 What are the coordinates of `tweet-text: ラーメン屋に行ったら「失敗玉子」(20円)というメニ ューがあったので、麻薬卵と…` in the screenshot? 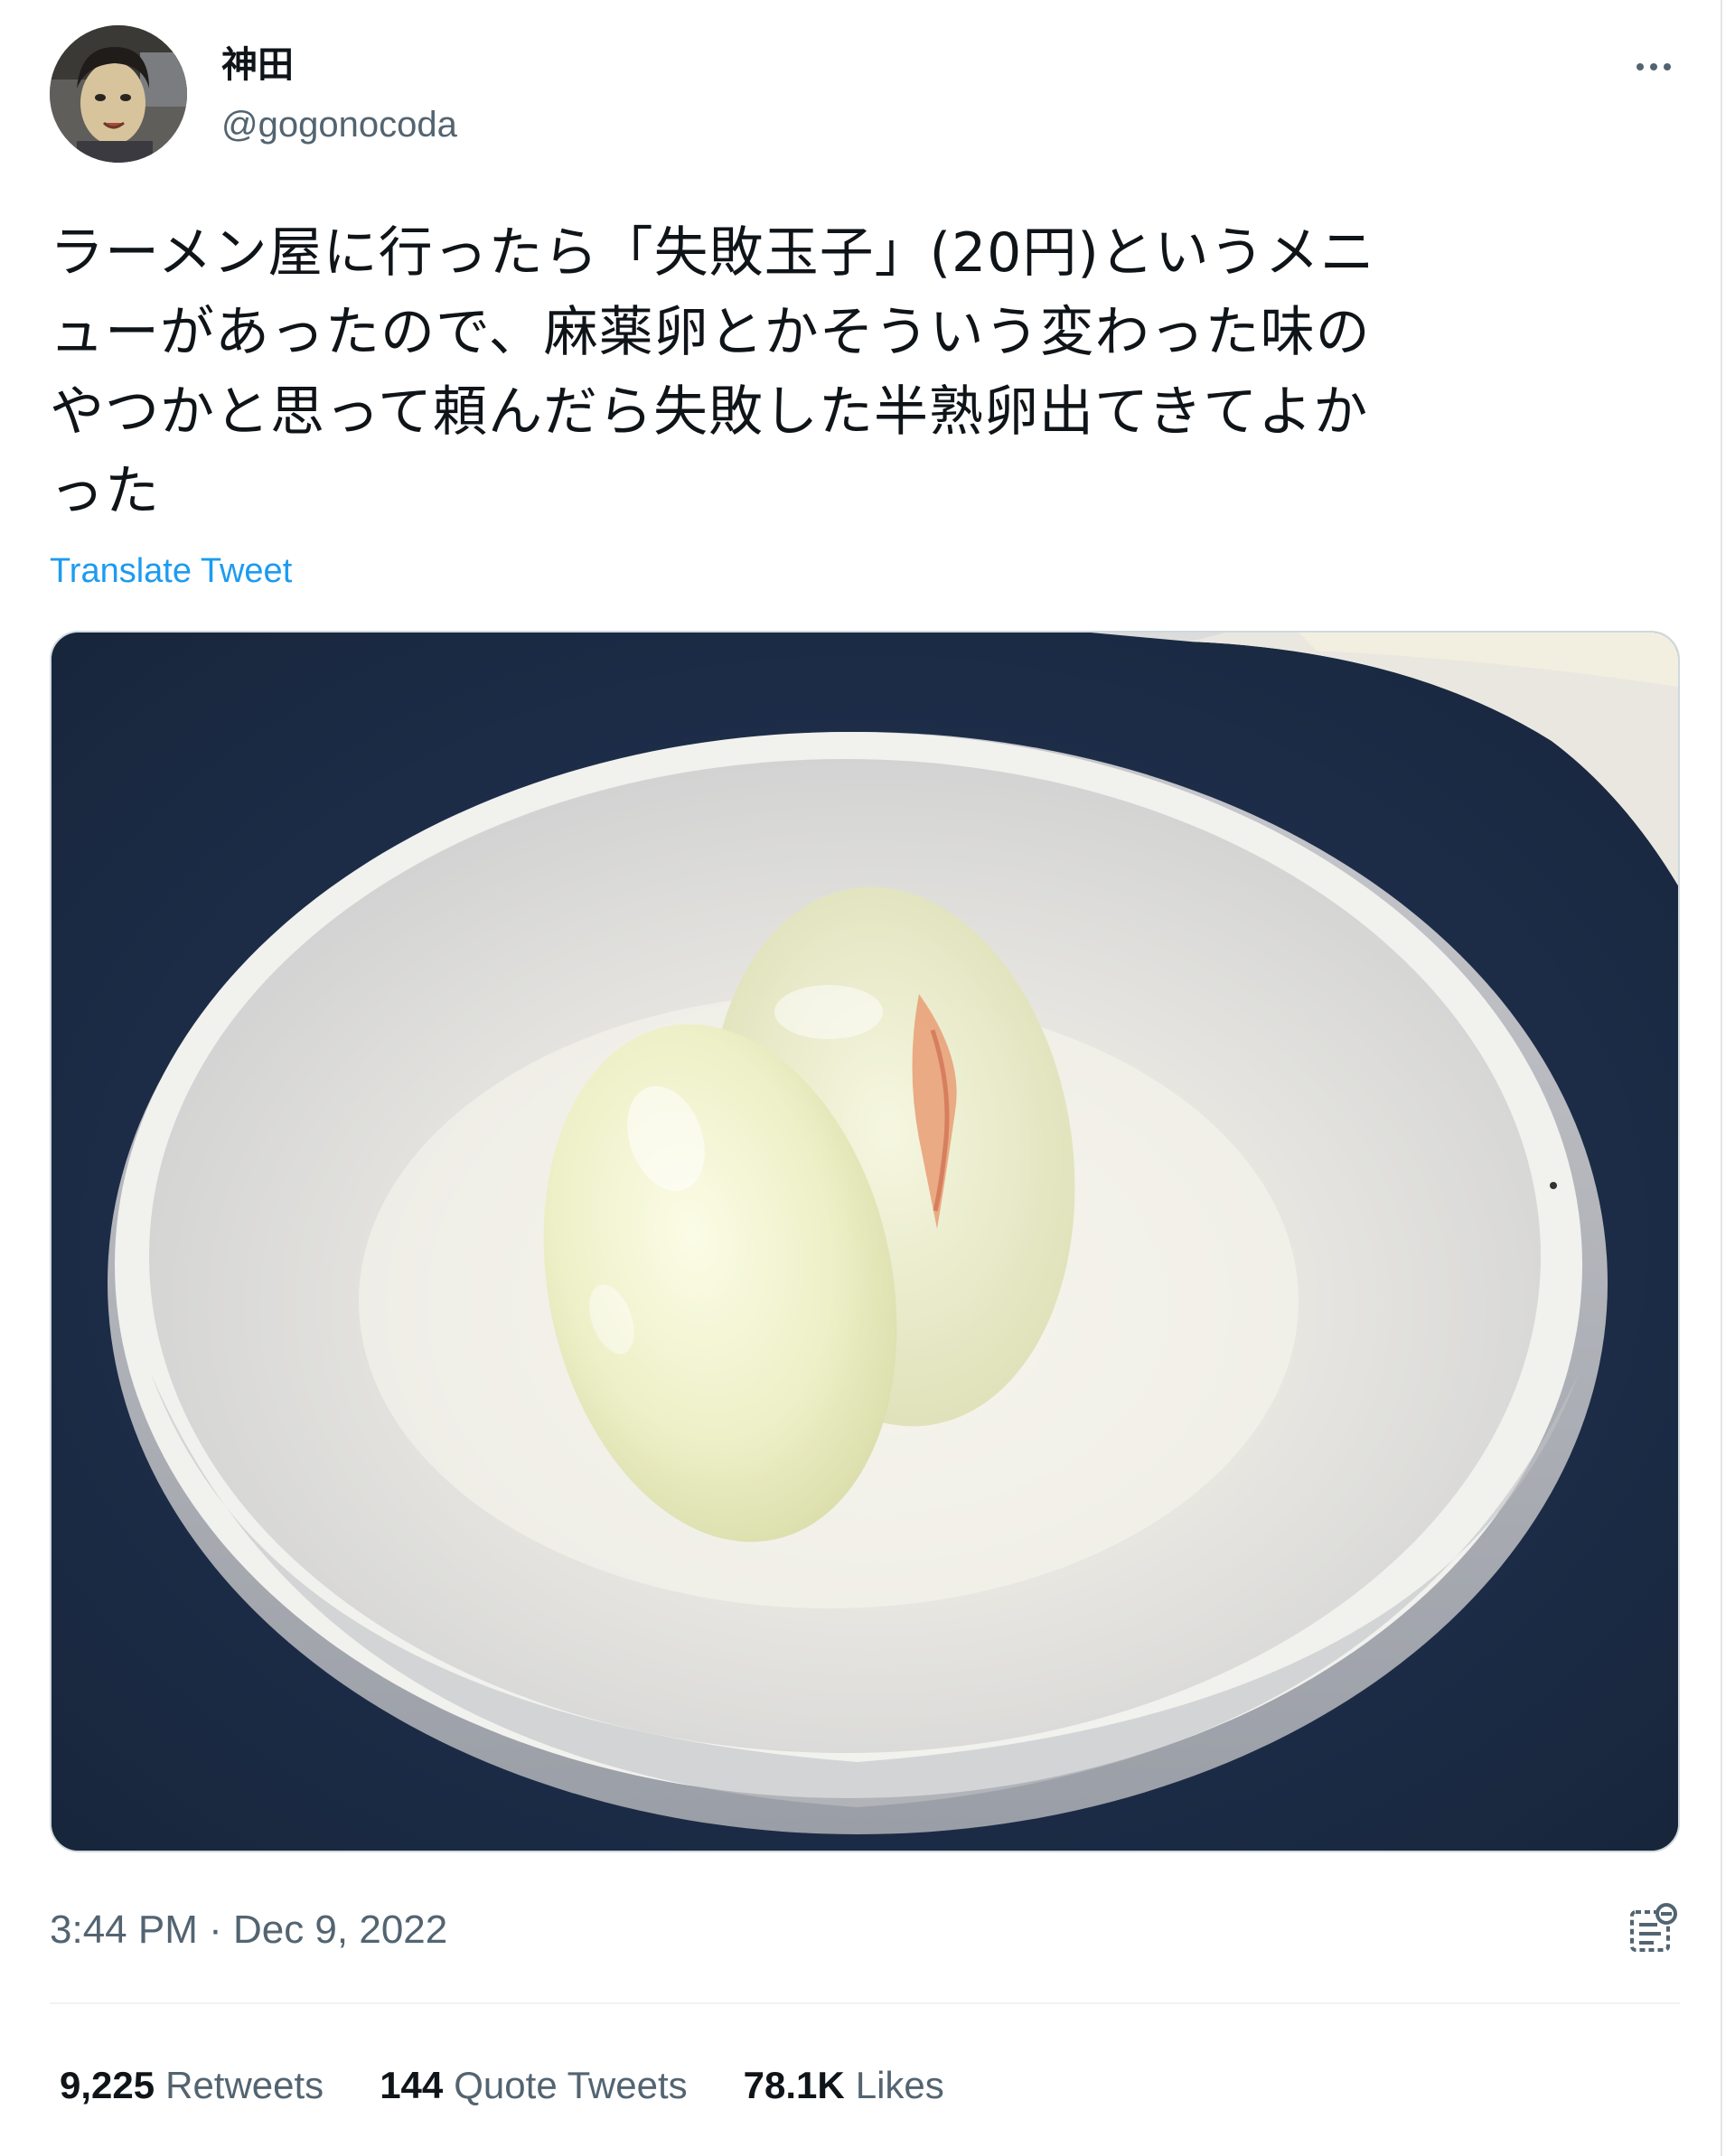 It's located at (859, 372).